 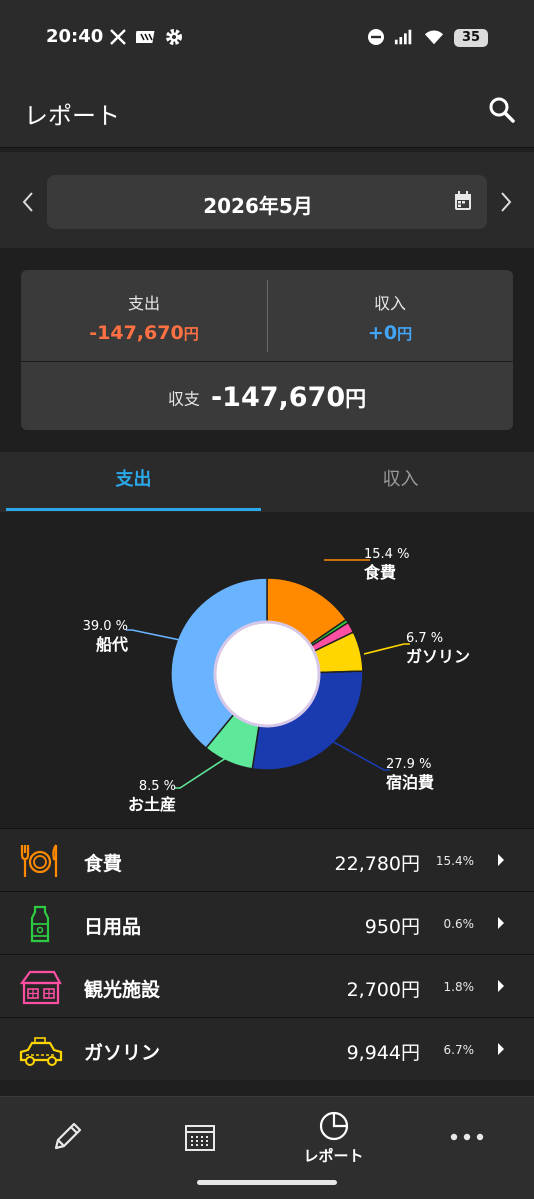 What do you see at coordinates (122, 1053) in the screenshot?
I see `category-name: ガソリン` at bounding box center [122, 1053].